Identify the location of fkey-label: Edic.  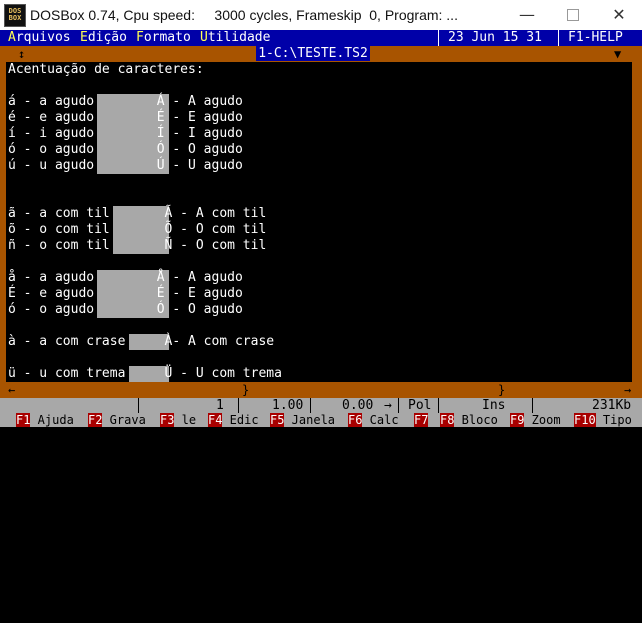
(240, 420).